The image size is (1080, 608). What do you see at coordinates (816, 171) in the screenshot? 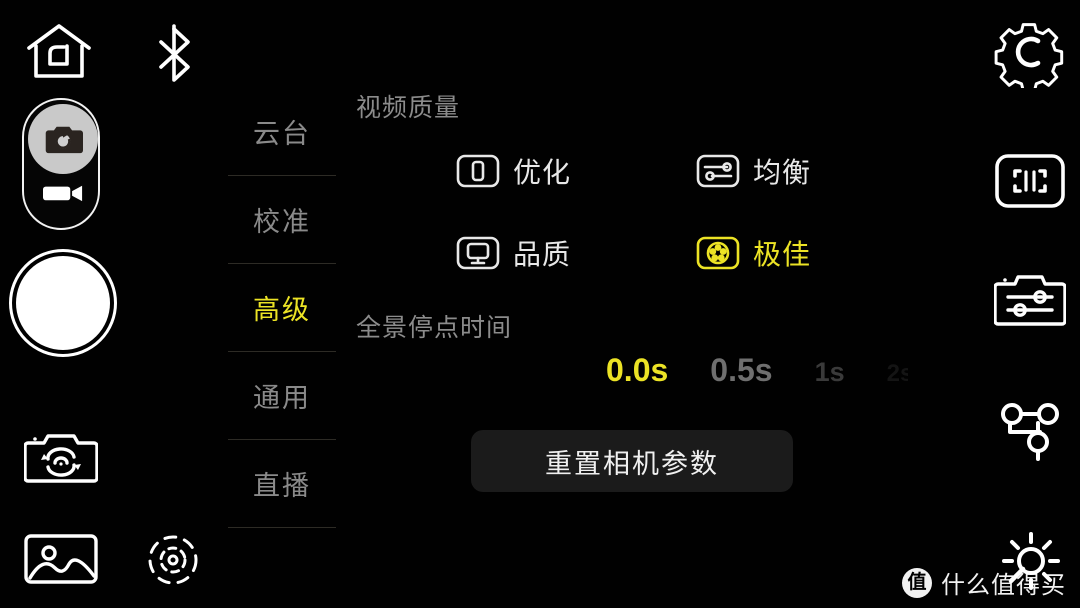
I see `quality-option-balanced: 均衡` at bounding box center [816, 171].